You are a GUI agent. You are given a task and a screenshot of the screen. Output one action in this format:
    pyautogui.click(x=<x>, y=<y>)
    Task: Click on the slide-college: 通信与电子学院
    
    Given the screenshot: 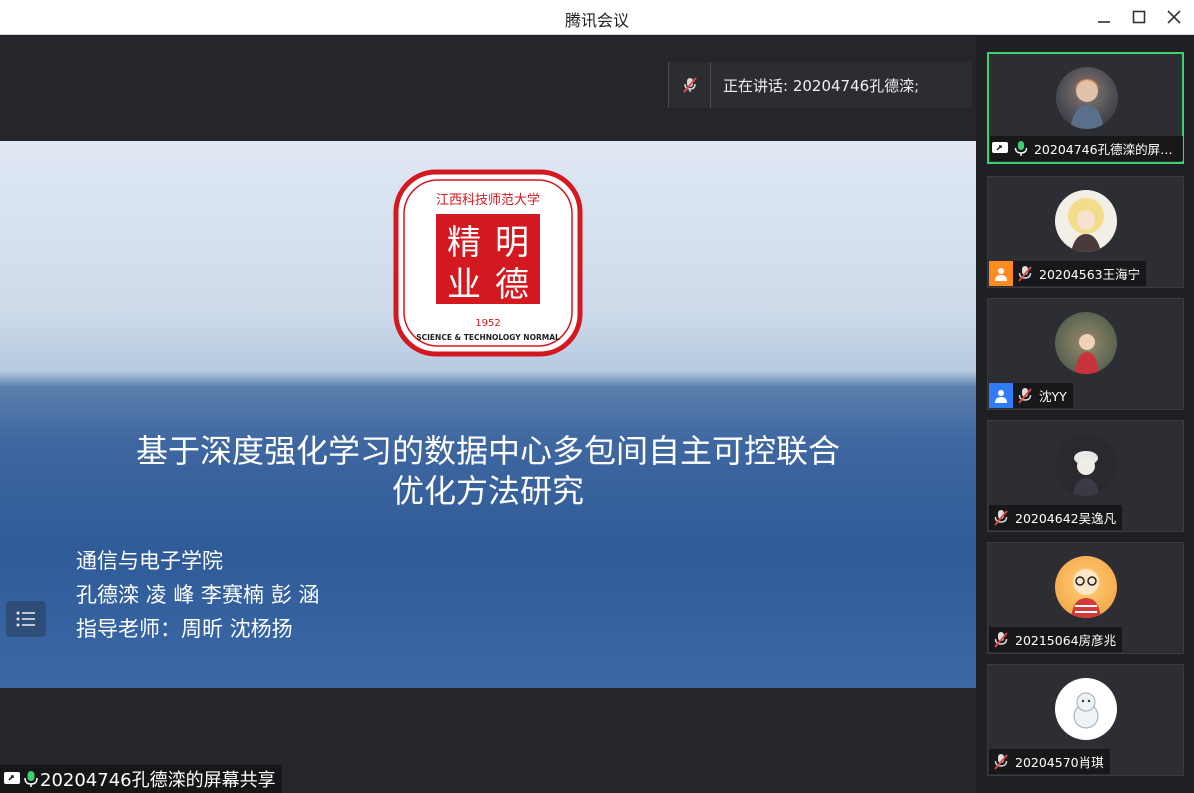 What is the action you would take?
    pyautogui.click(x=149, y=561)
    